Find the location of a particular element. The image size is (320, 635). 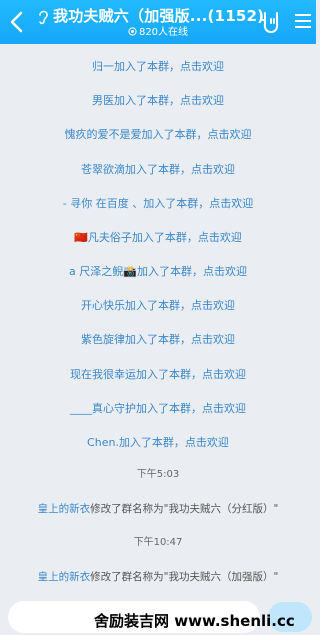

join-notice: 愧疚的爱不是爱加入了本群，点击欢迎 is located at coordinates (158, 135).